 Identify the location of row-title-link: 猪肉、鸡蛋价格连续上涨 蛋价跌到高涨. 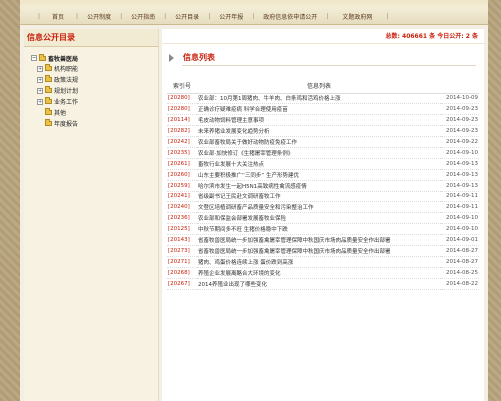
(319, 262).